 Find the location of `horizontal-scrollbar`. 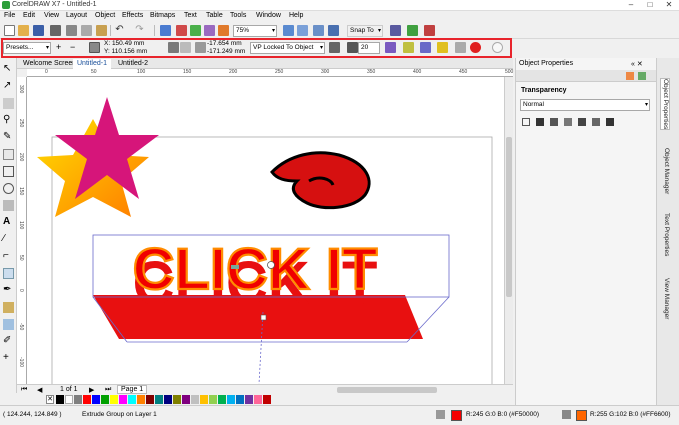

horizontal-scrollbar is located at coordinates (387, 390).